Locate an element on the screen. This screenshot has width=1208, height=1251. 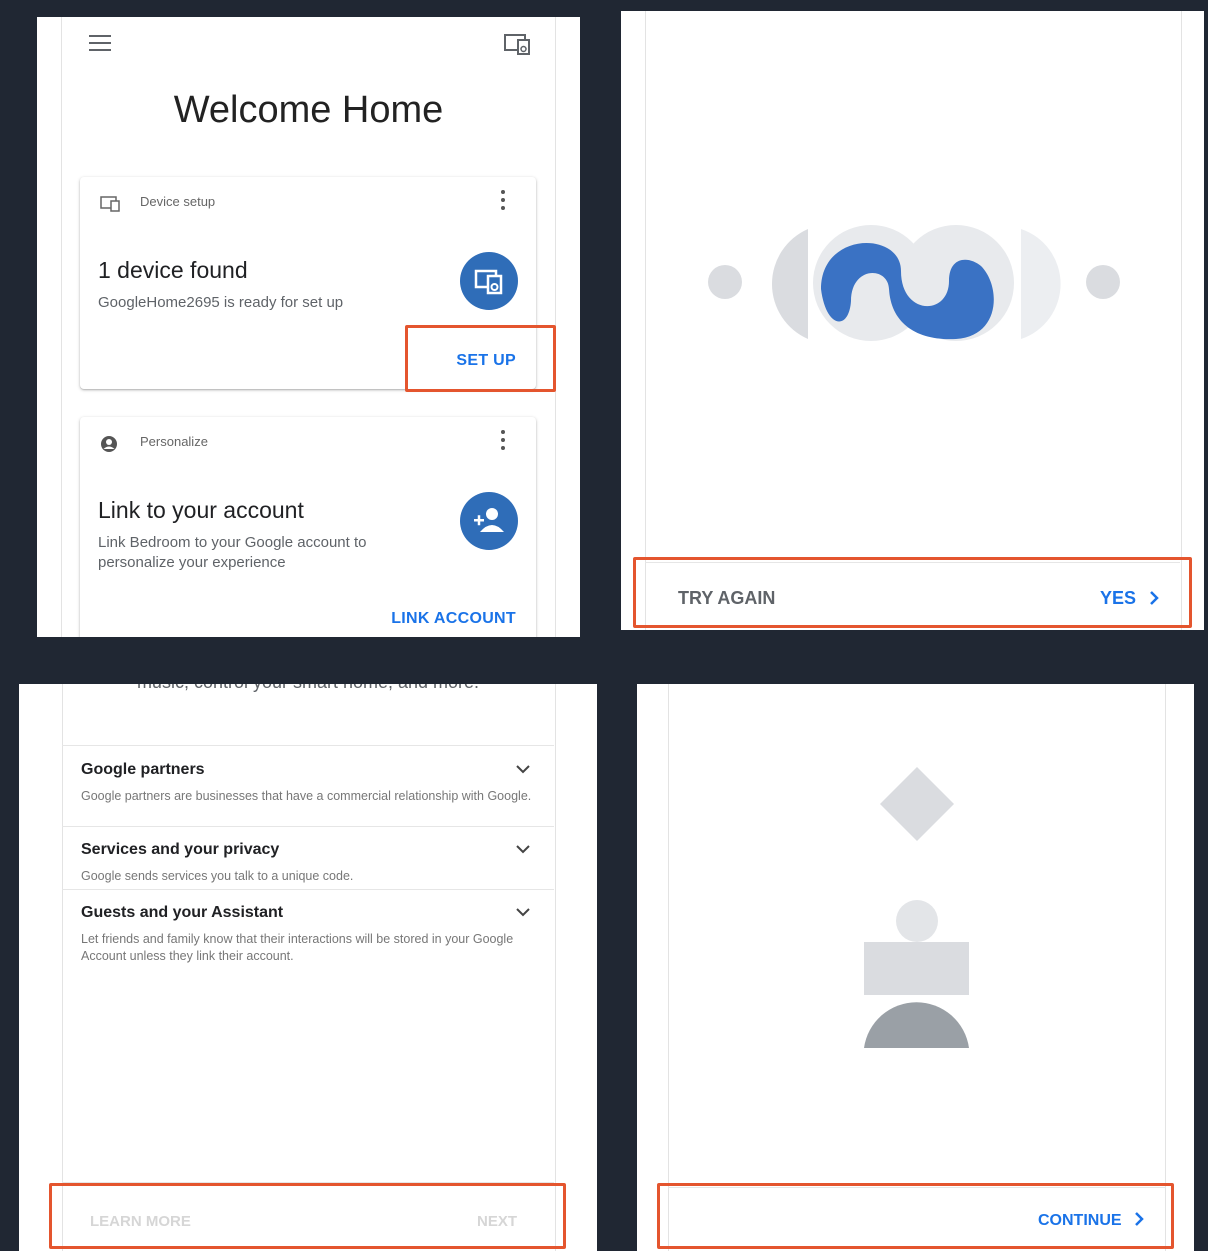
person-add-icon is located at coordinates (489, 520).